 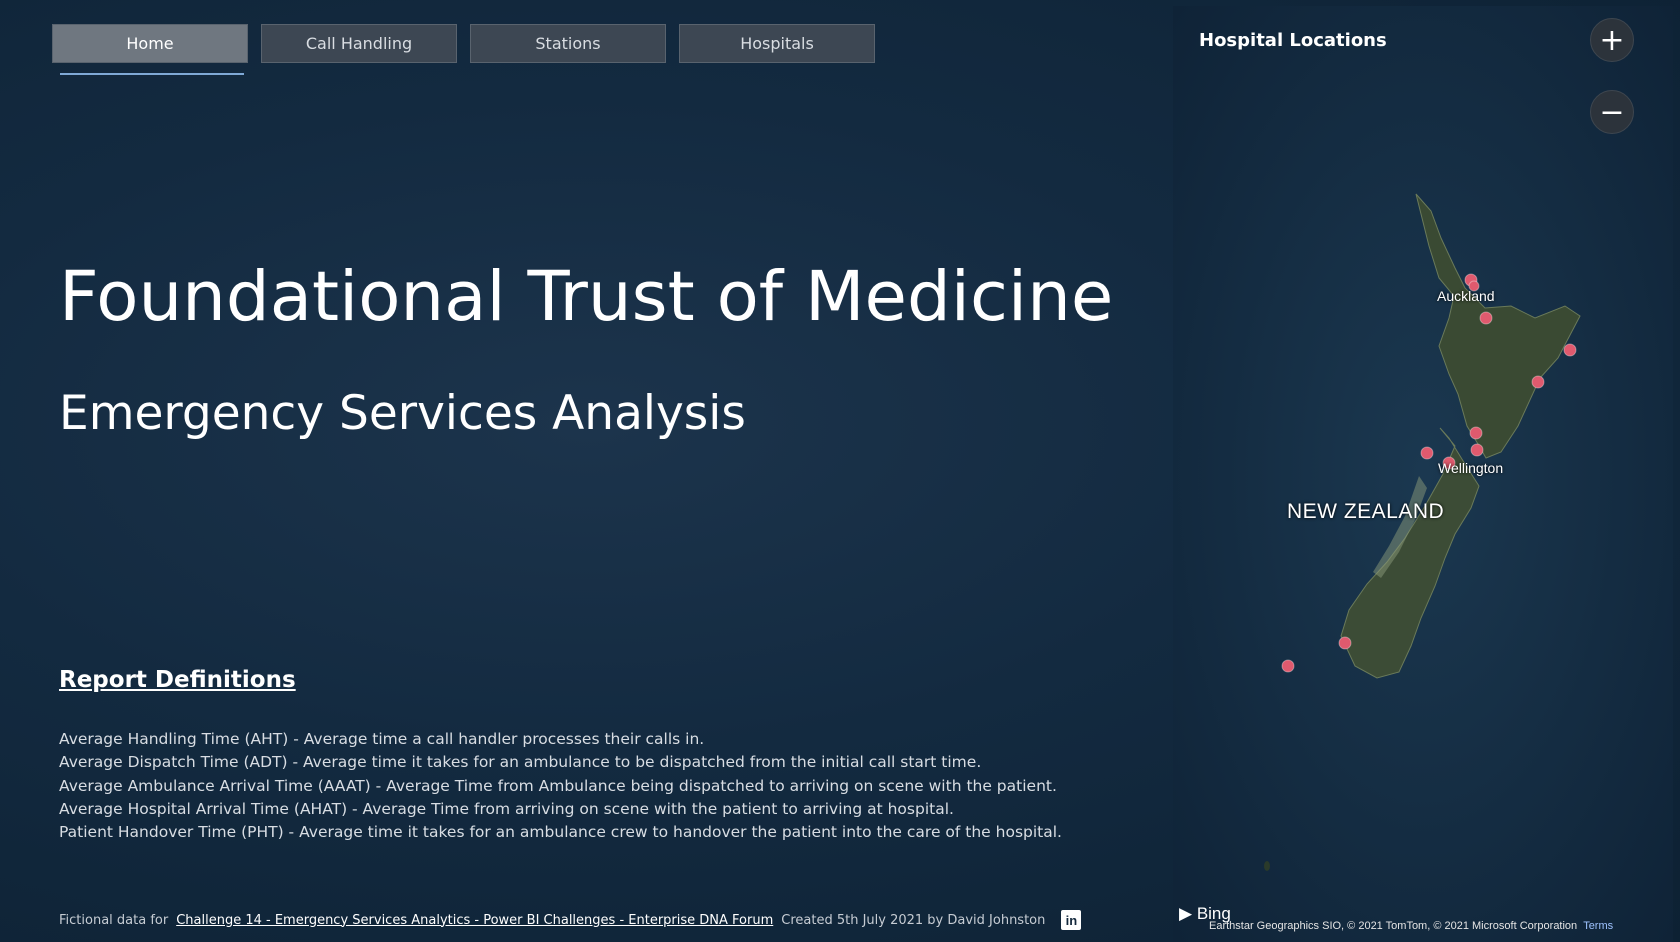 What do you see at coordinates (1612, 40) in the screenshot?
I see `zoom-in-button: +` at bounding box center [1612, 40].